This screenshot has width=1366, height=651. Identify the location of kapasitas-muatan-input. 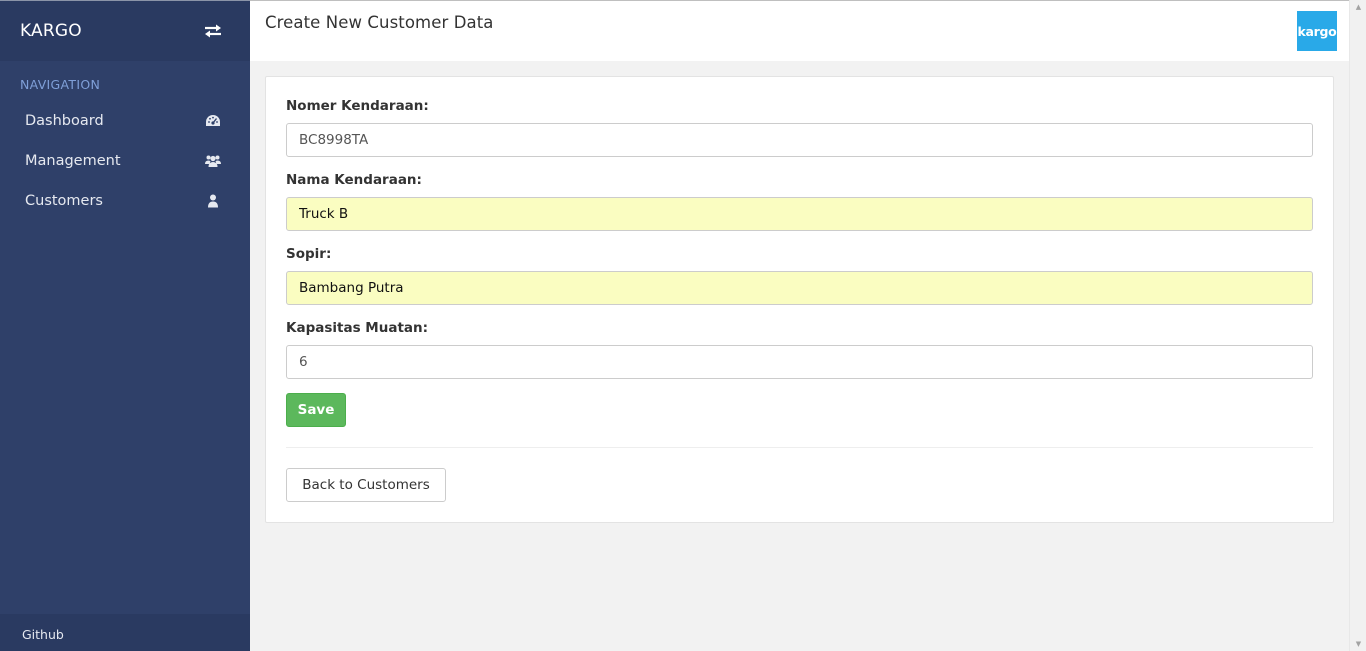
(799, 362).